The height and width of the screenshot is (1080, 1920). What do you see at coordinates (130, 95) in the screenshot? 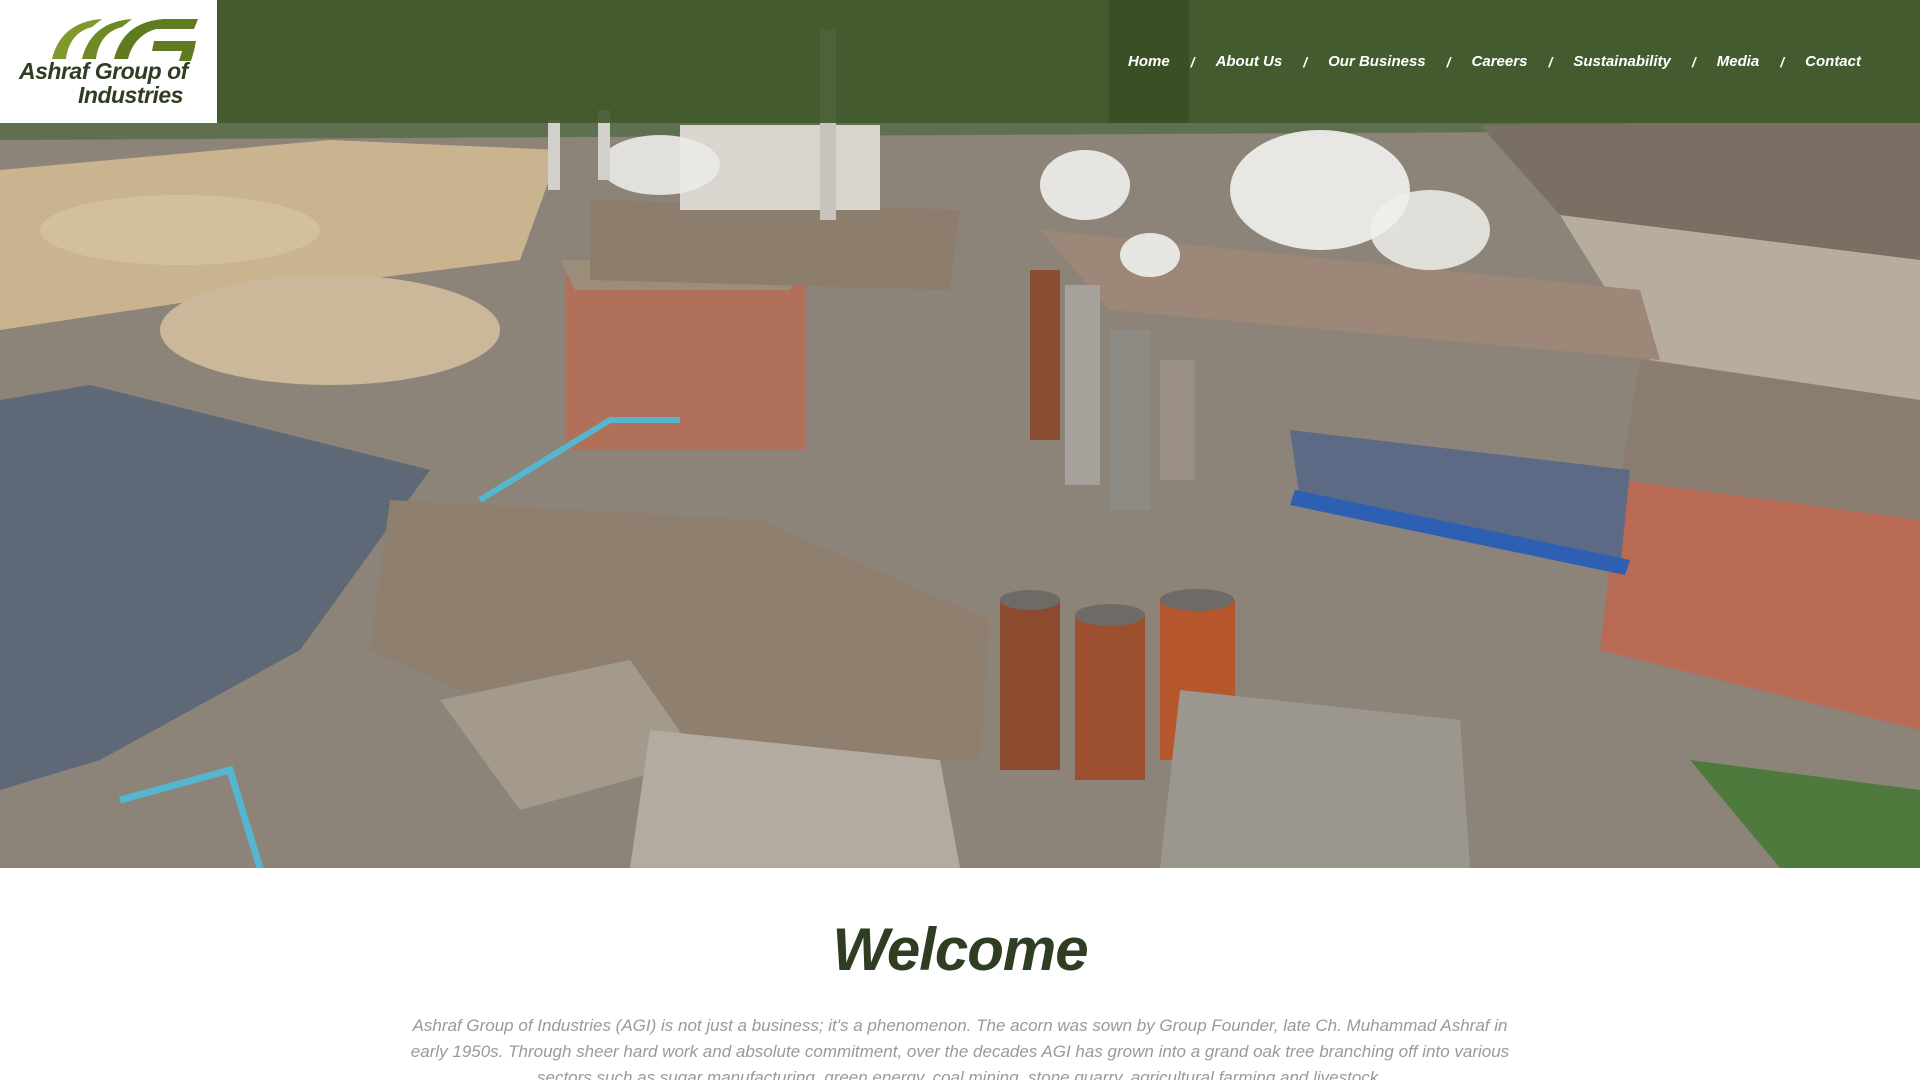
I see `logo-text-line2: Industries` at bounding box center [130, 95].